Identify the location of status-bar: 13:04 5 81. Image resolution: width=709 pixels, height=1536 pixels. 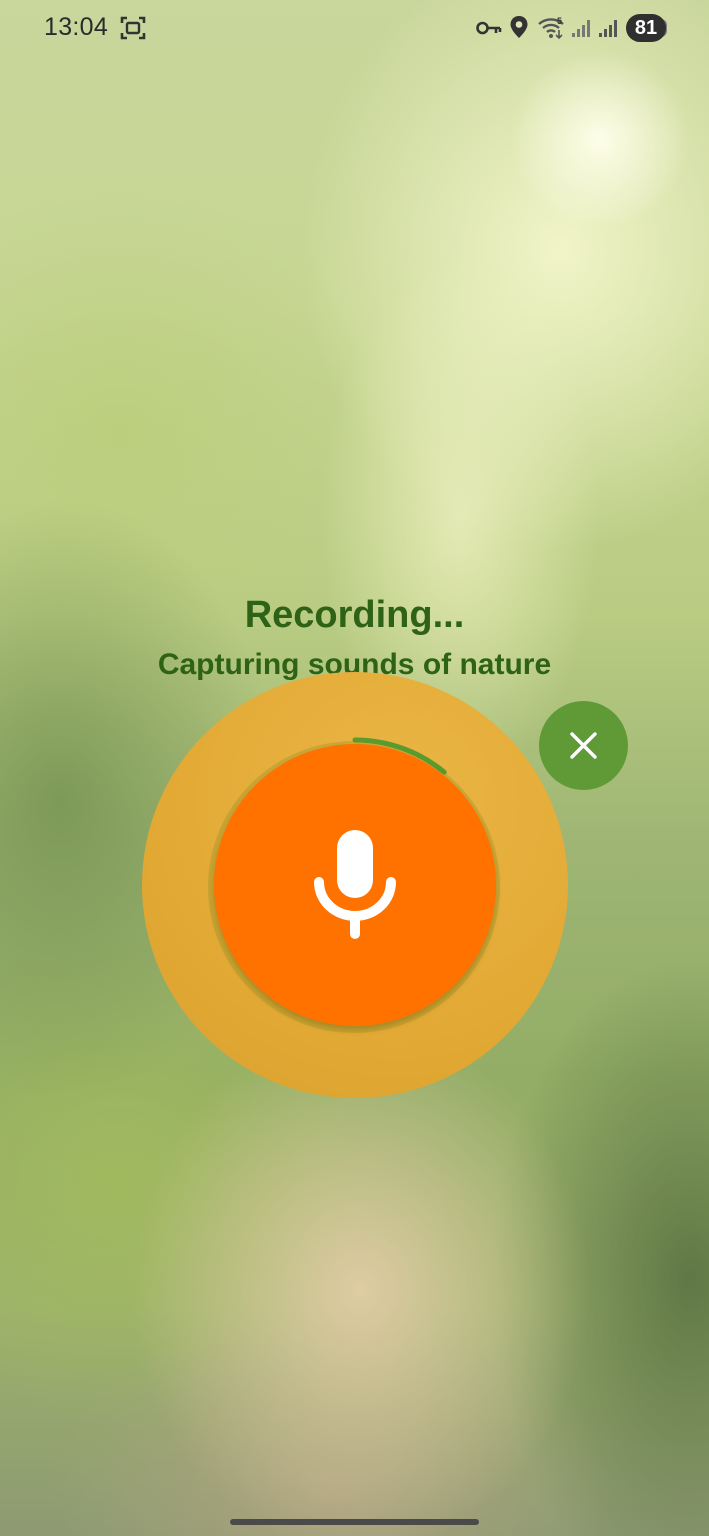
(354, 28).